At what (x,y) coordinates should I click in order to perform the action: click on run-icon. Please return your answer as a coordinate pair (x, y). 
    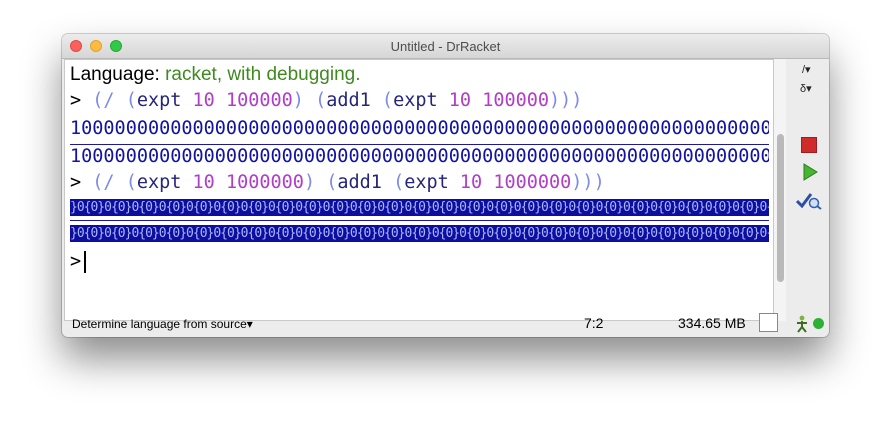
    Looking at the image, I should click on (810, 172).